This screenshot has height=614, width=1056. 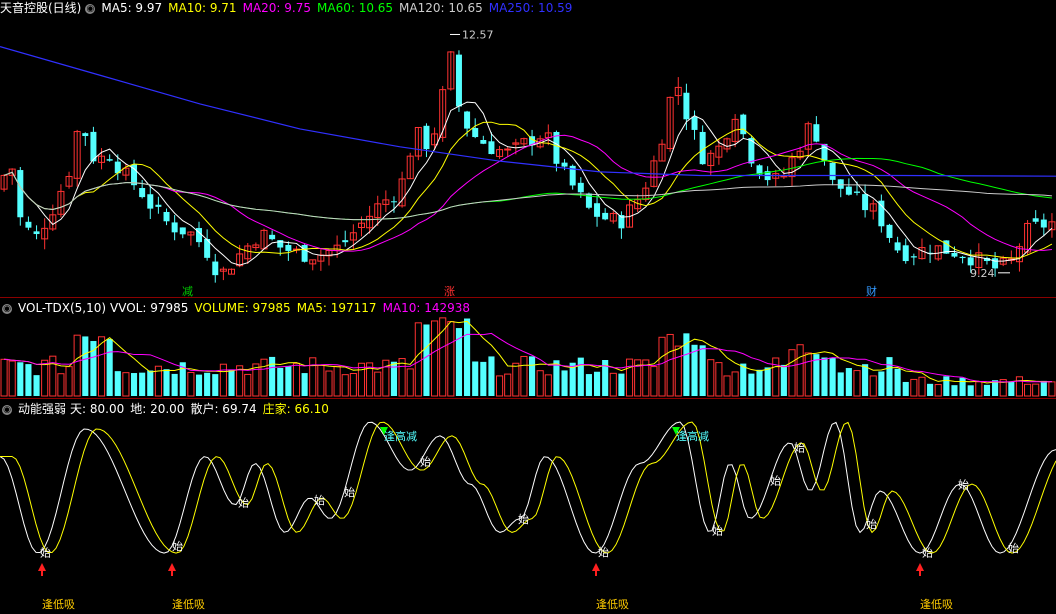 What do you see at coordinates (871, 291) in the screenshot?
I see `event-marker-2: 财` at bounding box center [871, 291].